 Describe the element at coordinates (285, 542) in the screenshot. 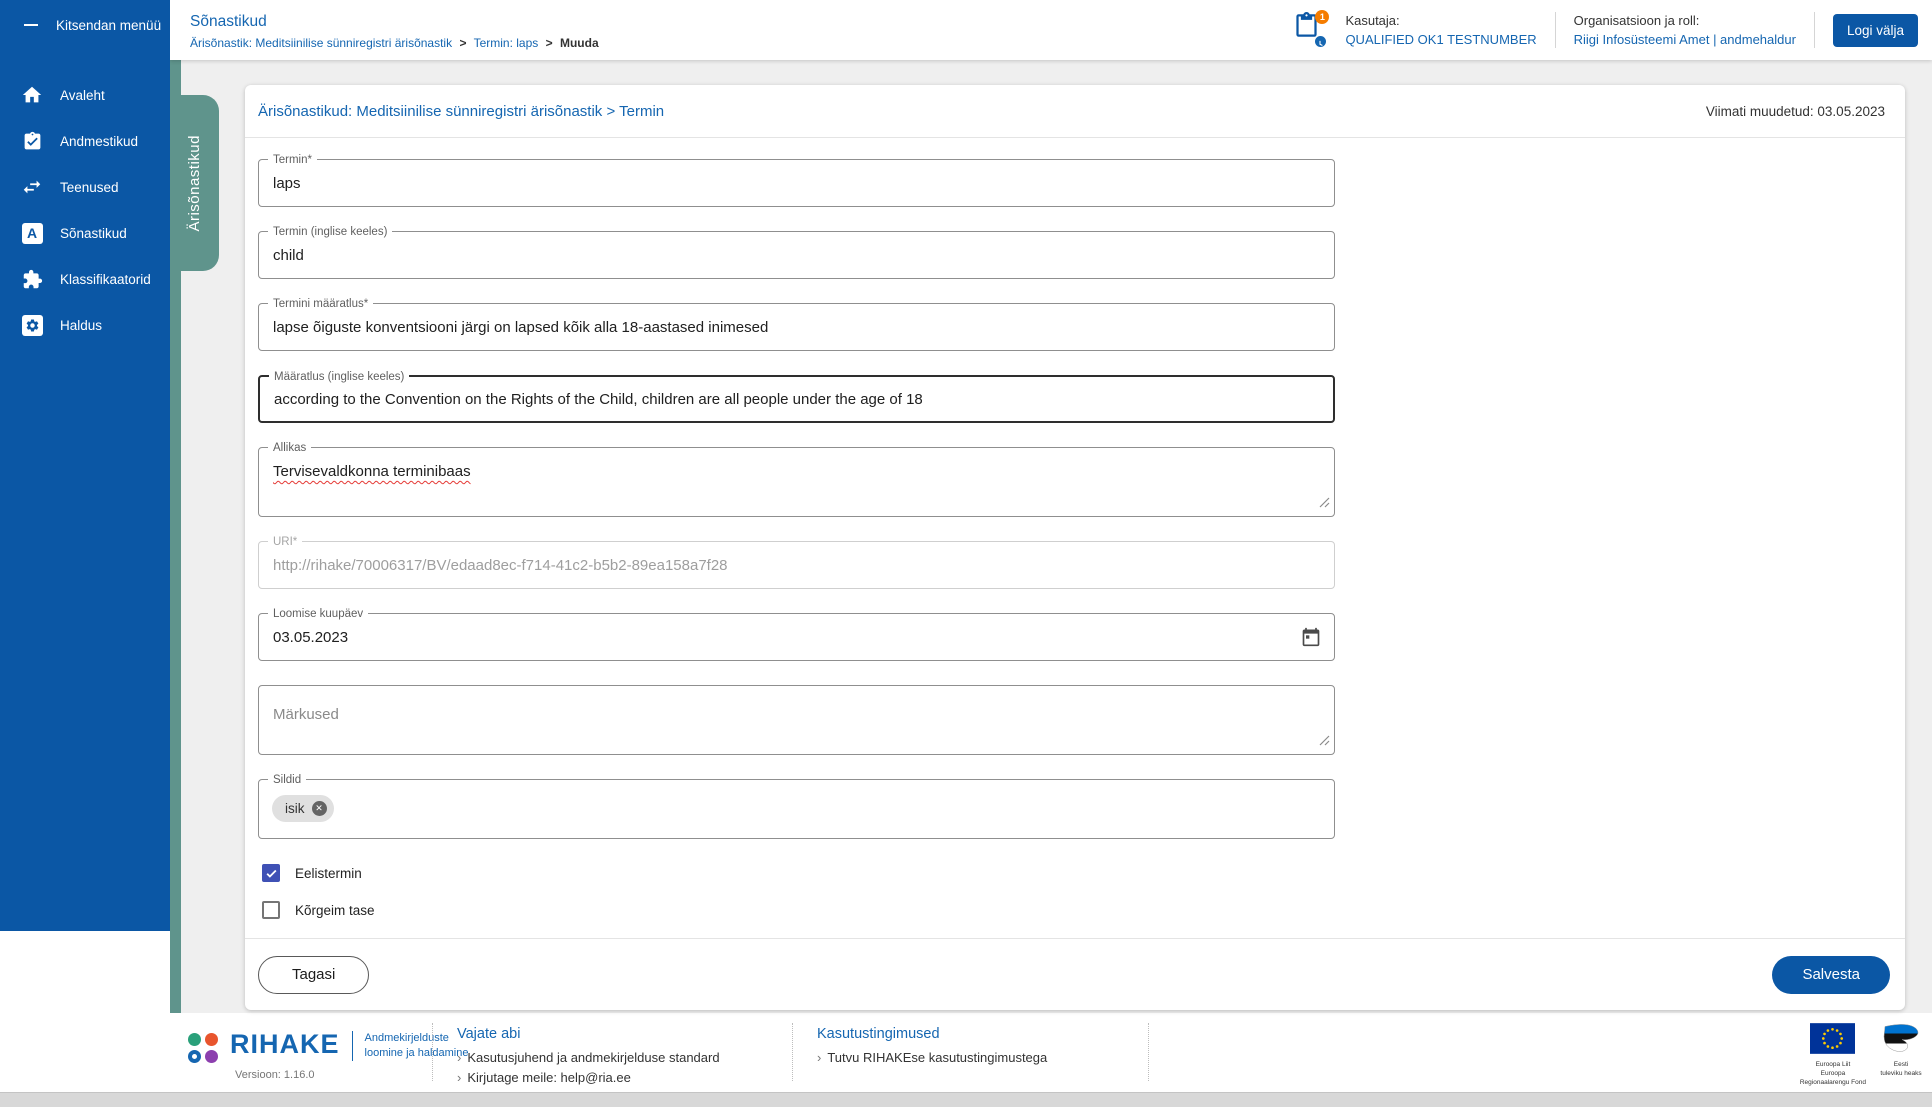

I see `field-uri-label: URI*` at that location.